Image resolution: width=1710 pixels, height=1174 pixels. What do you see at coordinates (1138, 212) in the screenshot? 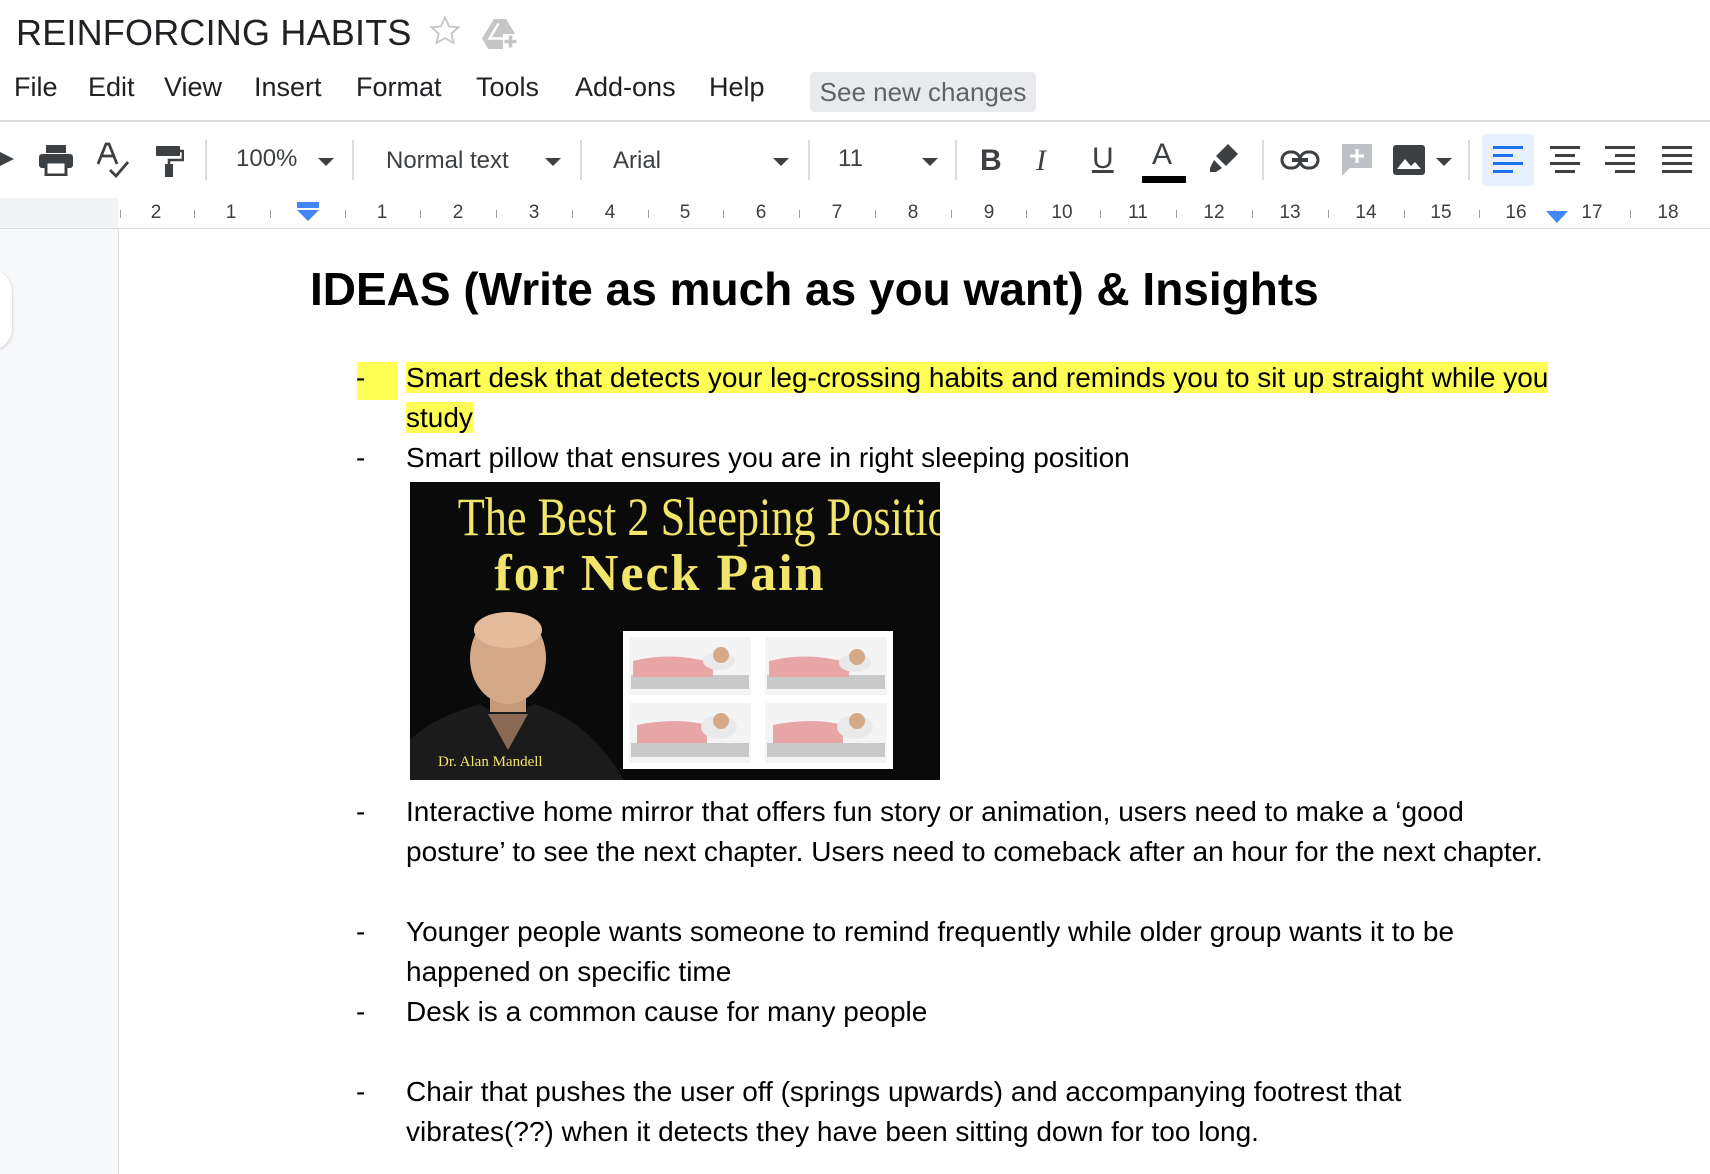
I see `ruler-number: 11` at bounding box center [1138, 212].